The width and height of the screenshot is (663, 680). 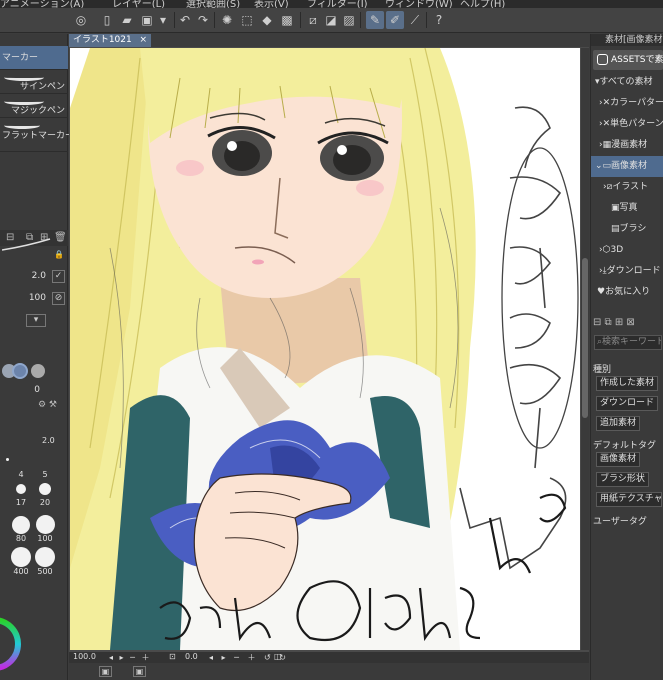 What do you see at coordinates (349, 20) in the screenshot?
I see `invert-icon: ▨` at bounding box center [349, 20].